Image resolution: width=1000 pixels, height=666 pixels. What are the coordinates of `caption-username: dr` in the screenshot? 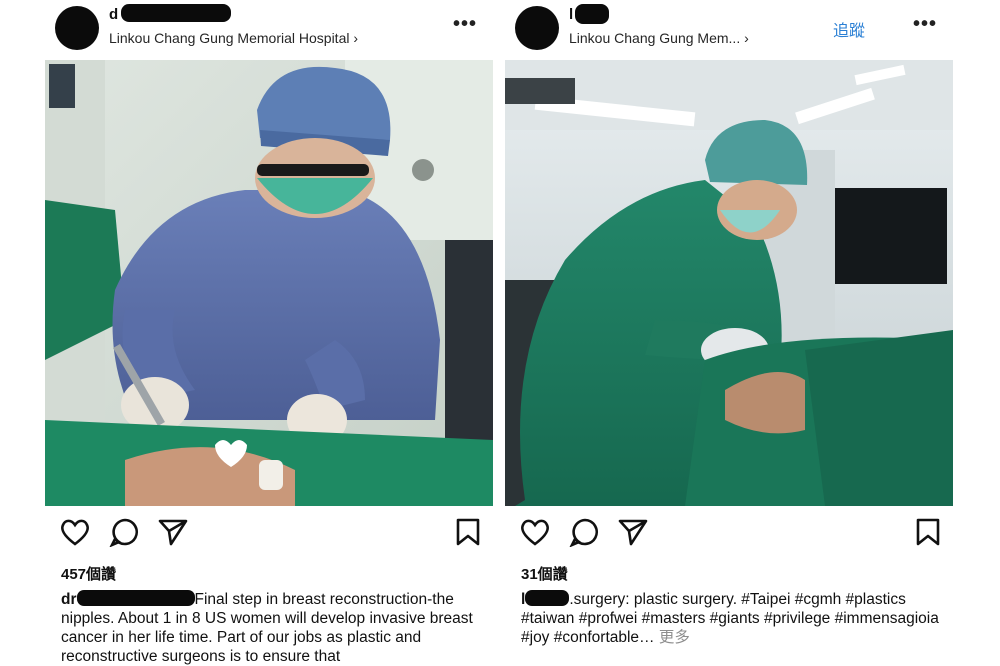 It's located at (69, 599).